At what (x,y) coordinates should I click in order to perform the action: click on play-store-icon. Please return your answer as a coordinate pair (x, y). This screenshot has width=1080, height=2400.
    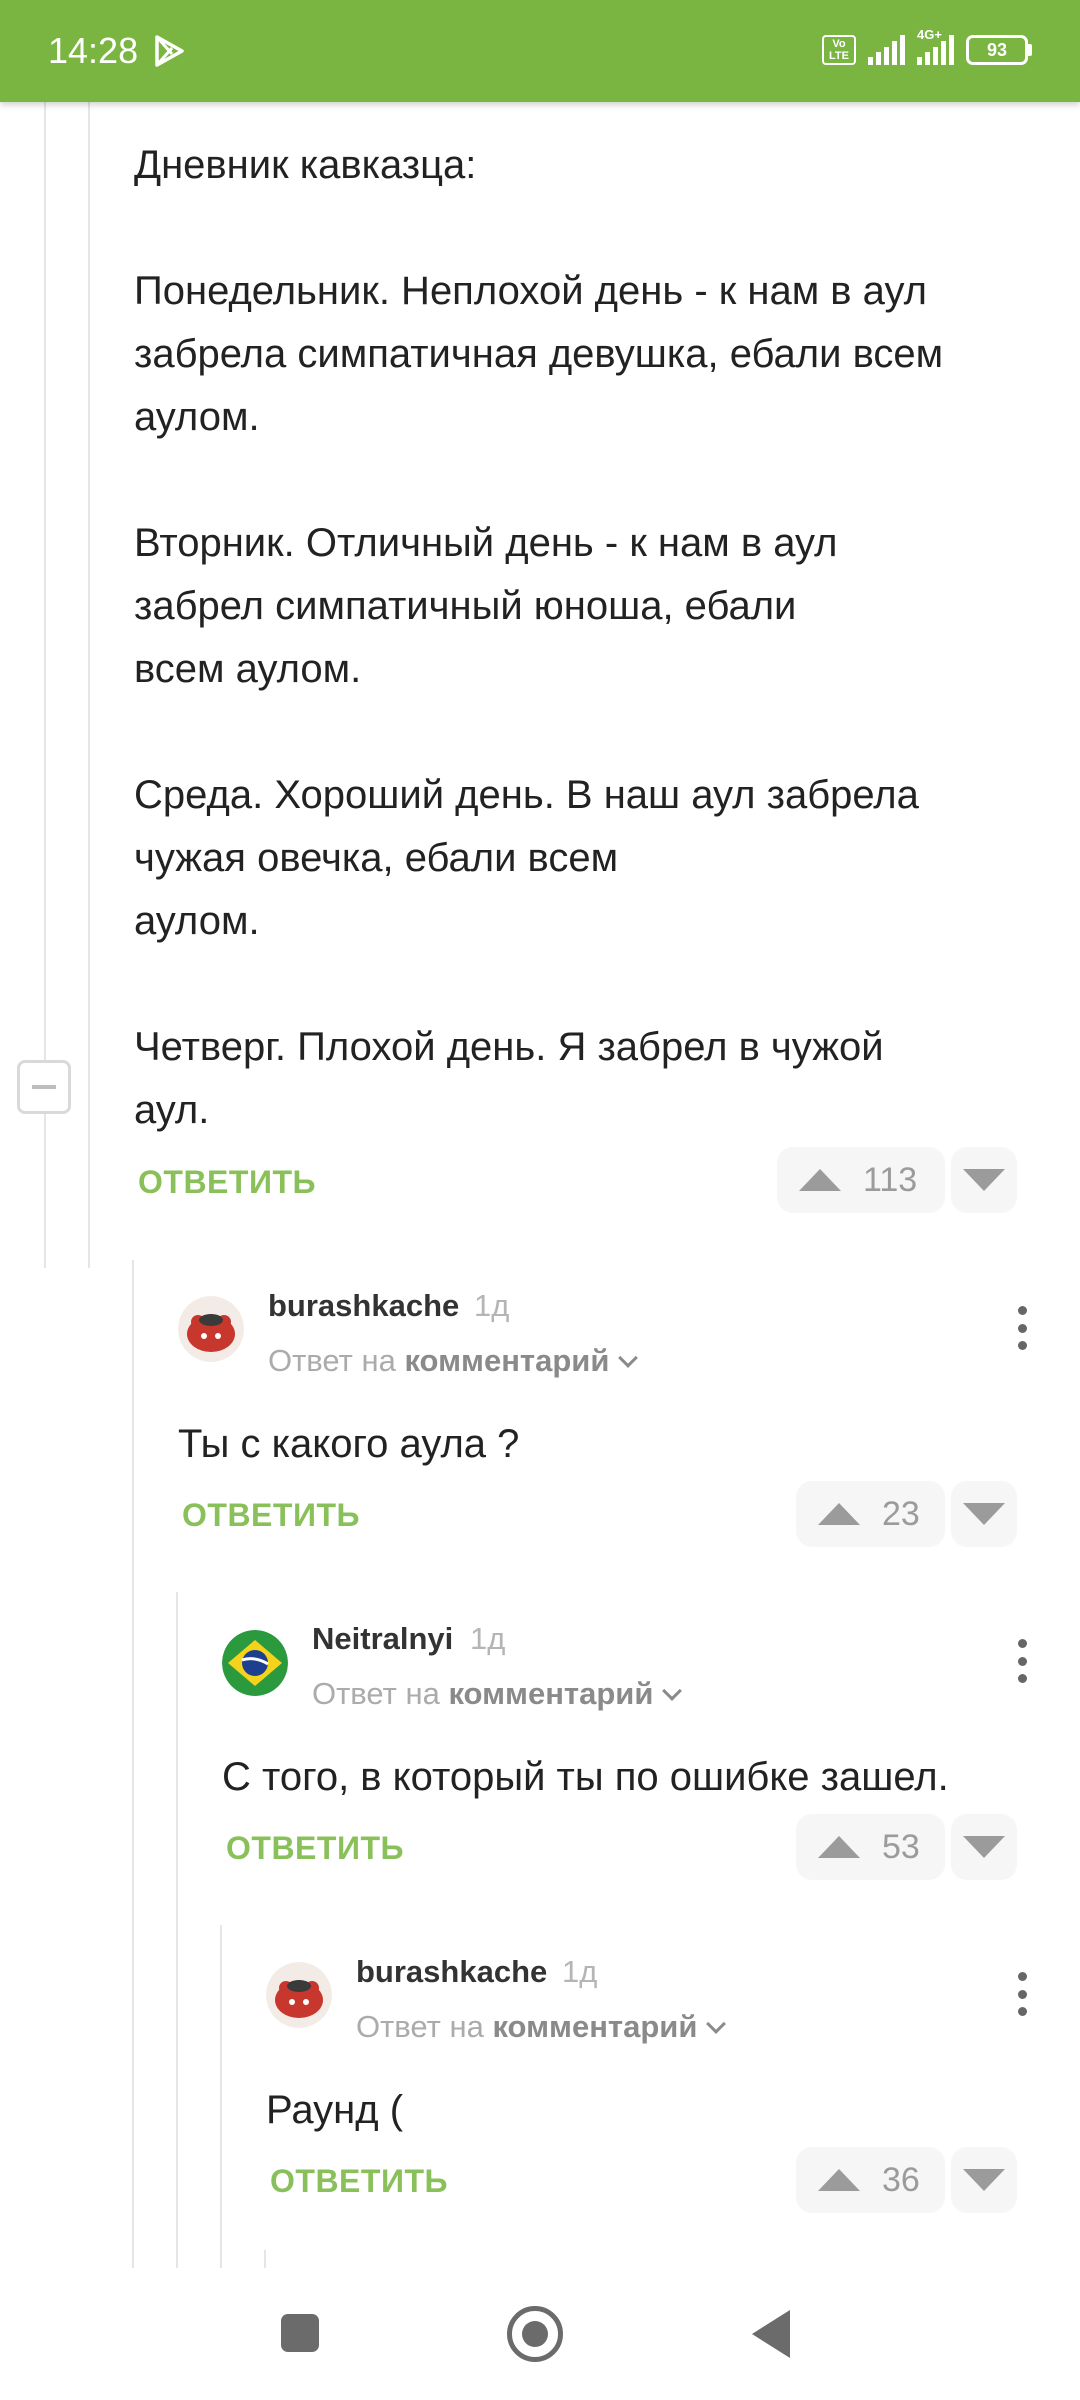
    Looking at the image, I should click on (169, 51).